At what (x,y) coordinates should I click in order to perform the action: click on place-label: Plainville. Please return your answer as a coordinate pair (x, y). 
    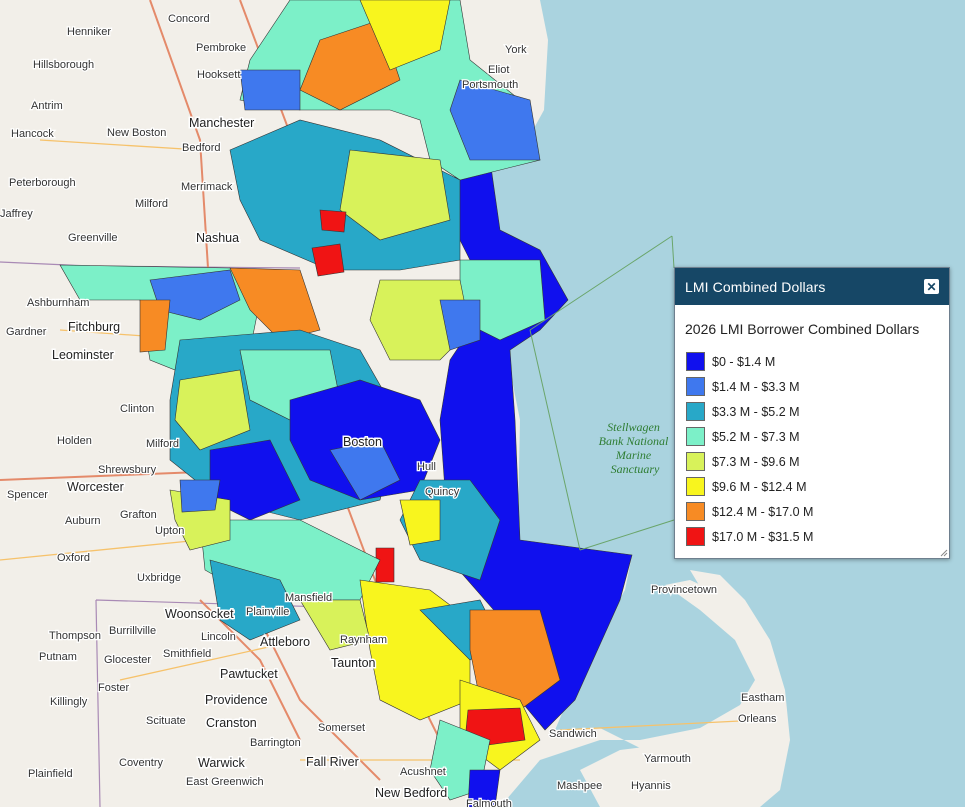
    Looking at the image, I should click on (267, 612).